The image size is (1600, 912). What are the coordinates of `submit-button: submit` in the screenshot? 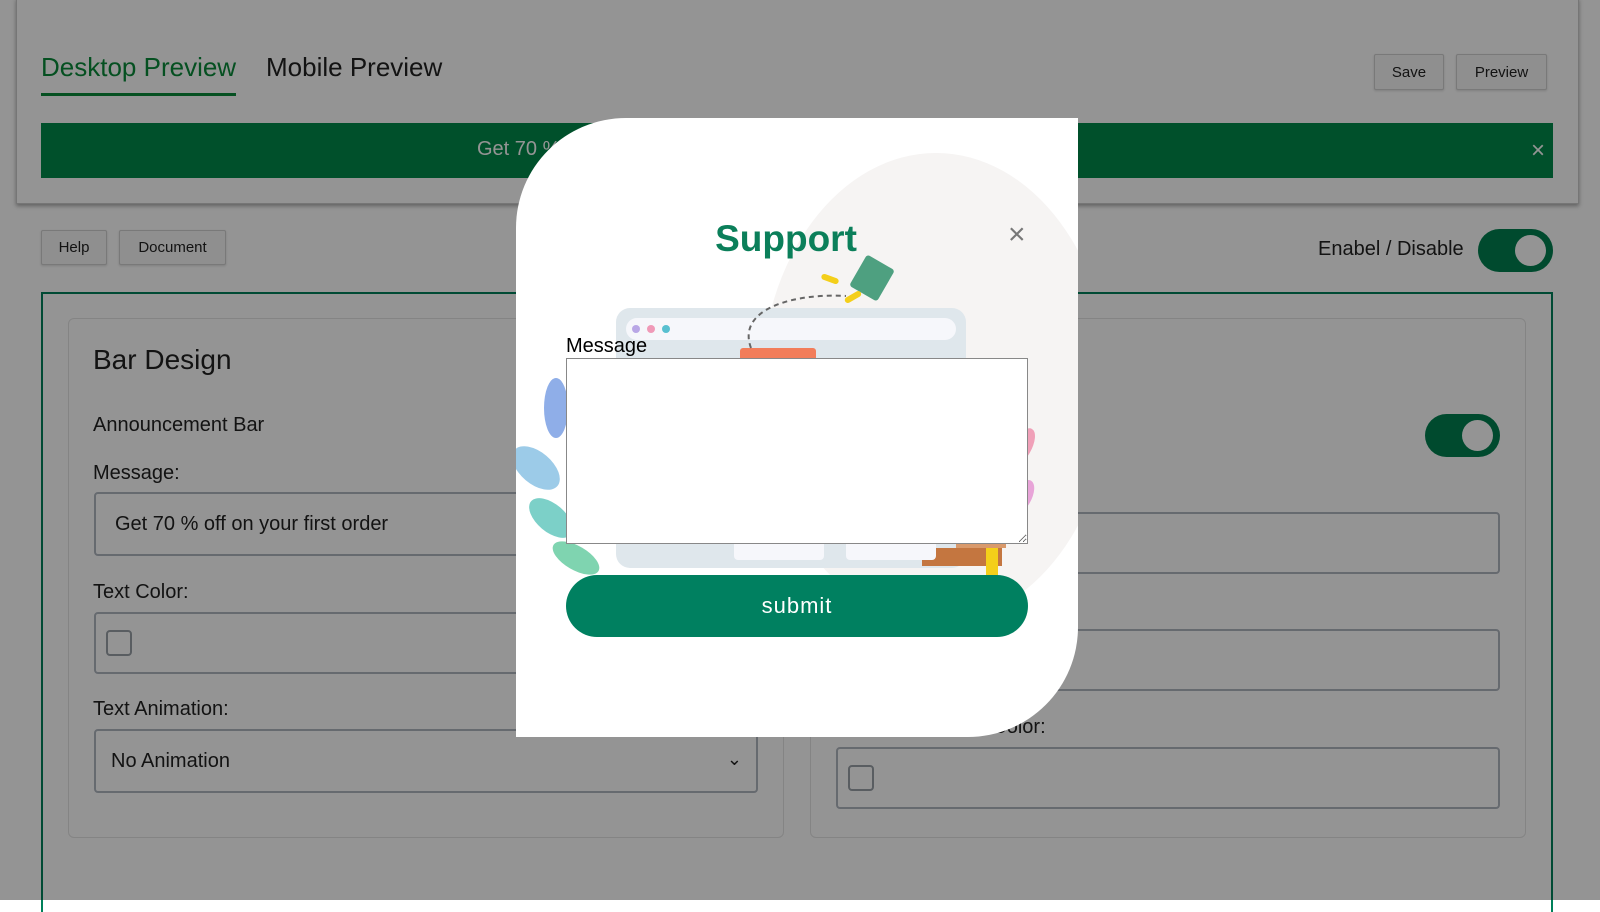 It's located at (797, 606).